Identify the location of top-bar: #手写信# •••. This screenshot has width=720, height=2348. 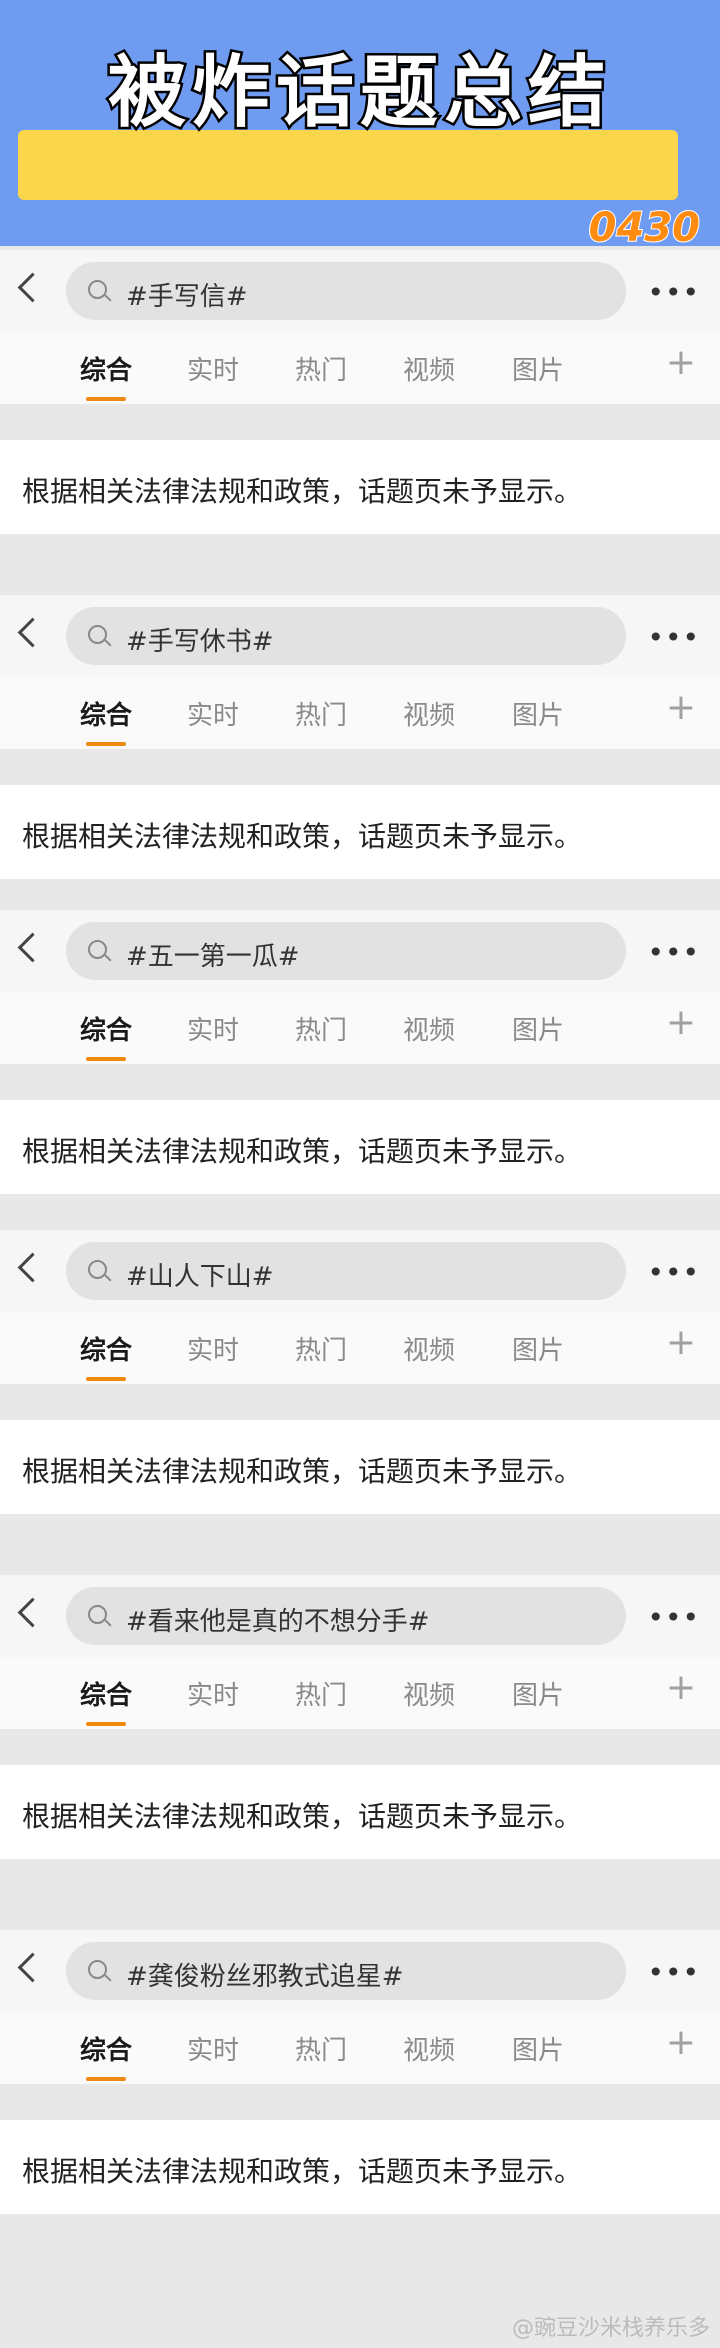
(360, 291).